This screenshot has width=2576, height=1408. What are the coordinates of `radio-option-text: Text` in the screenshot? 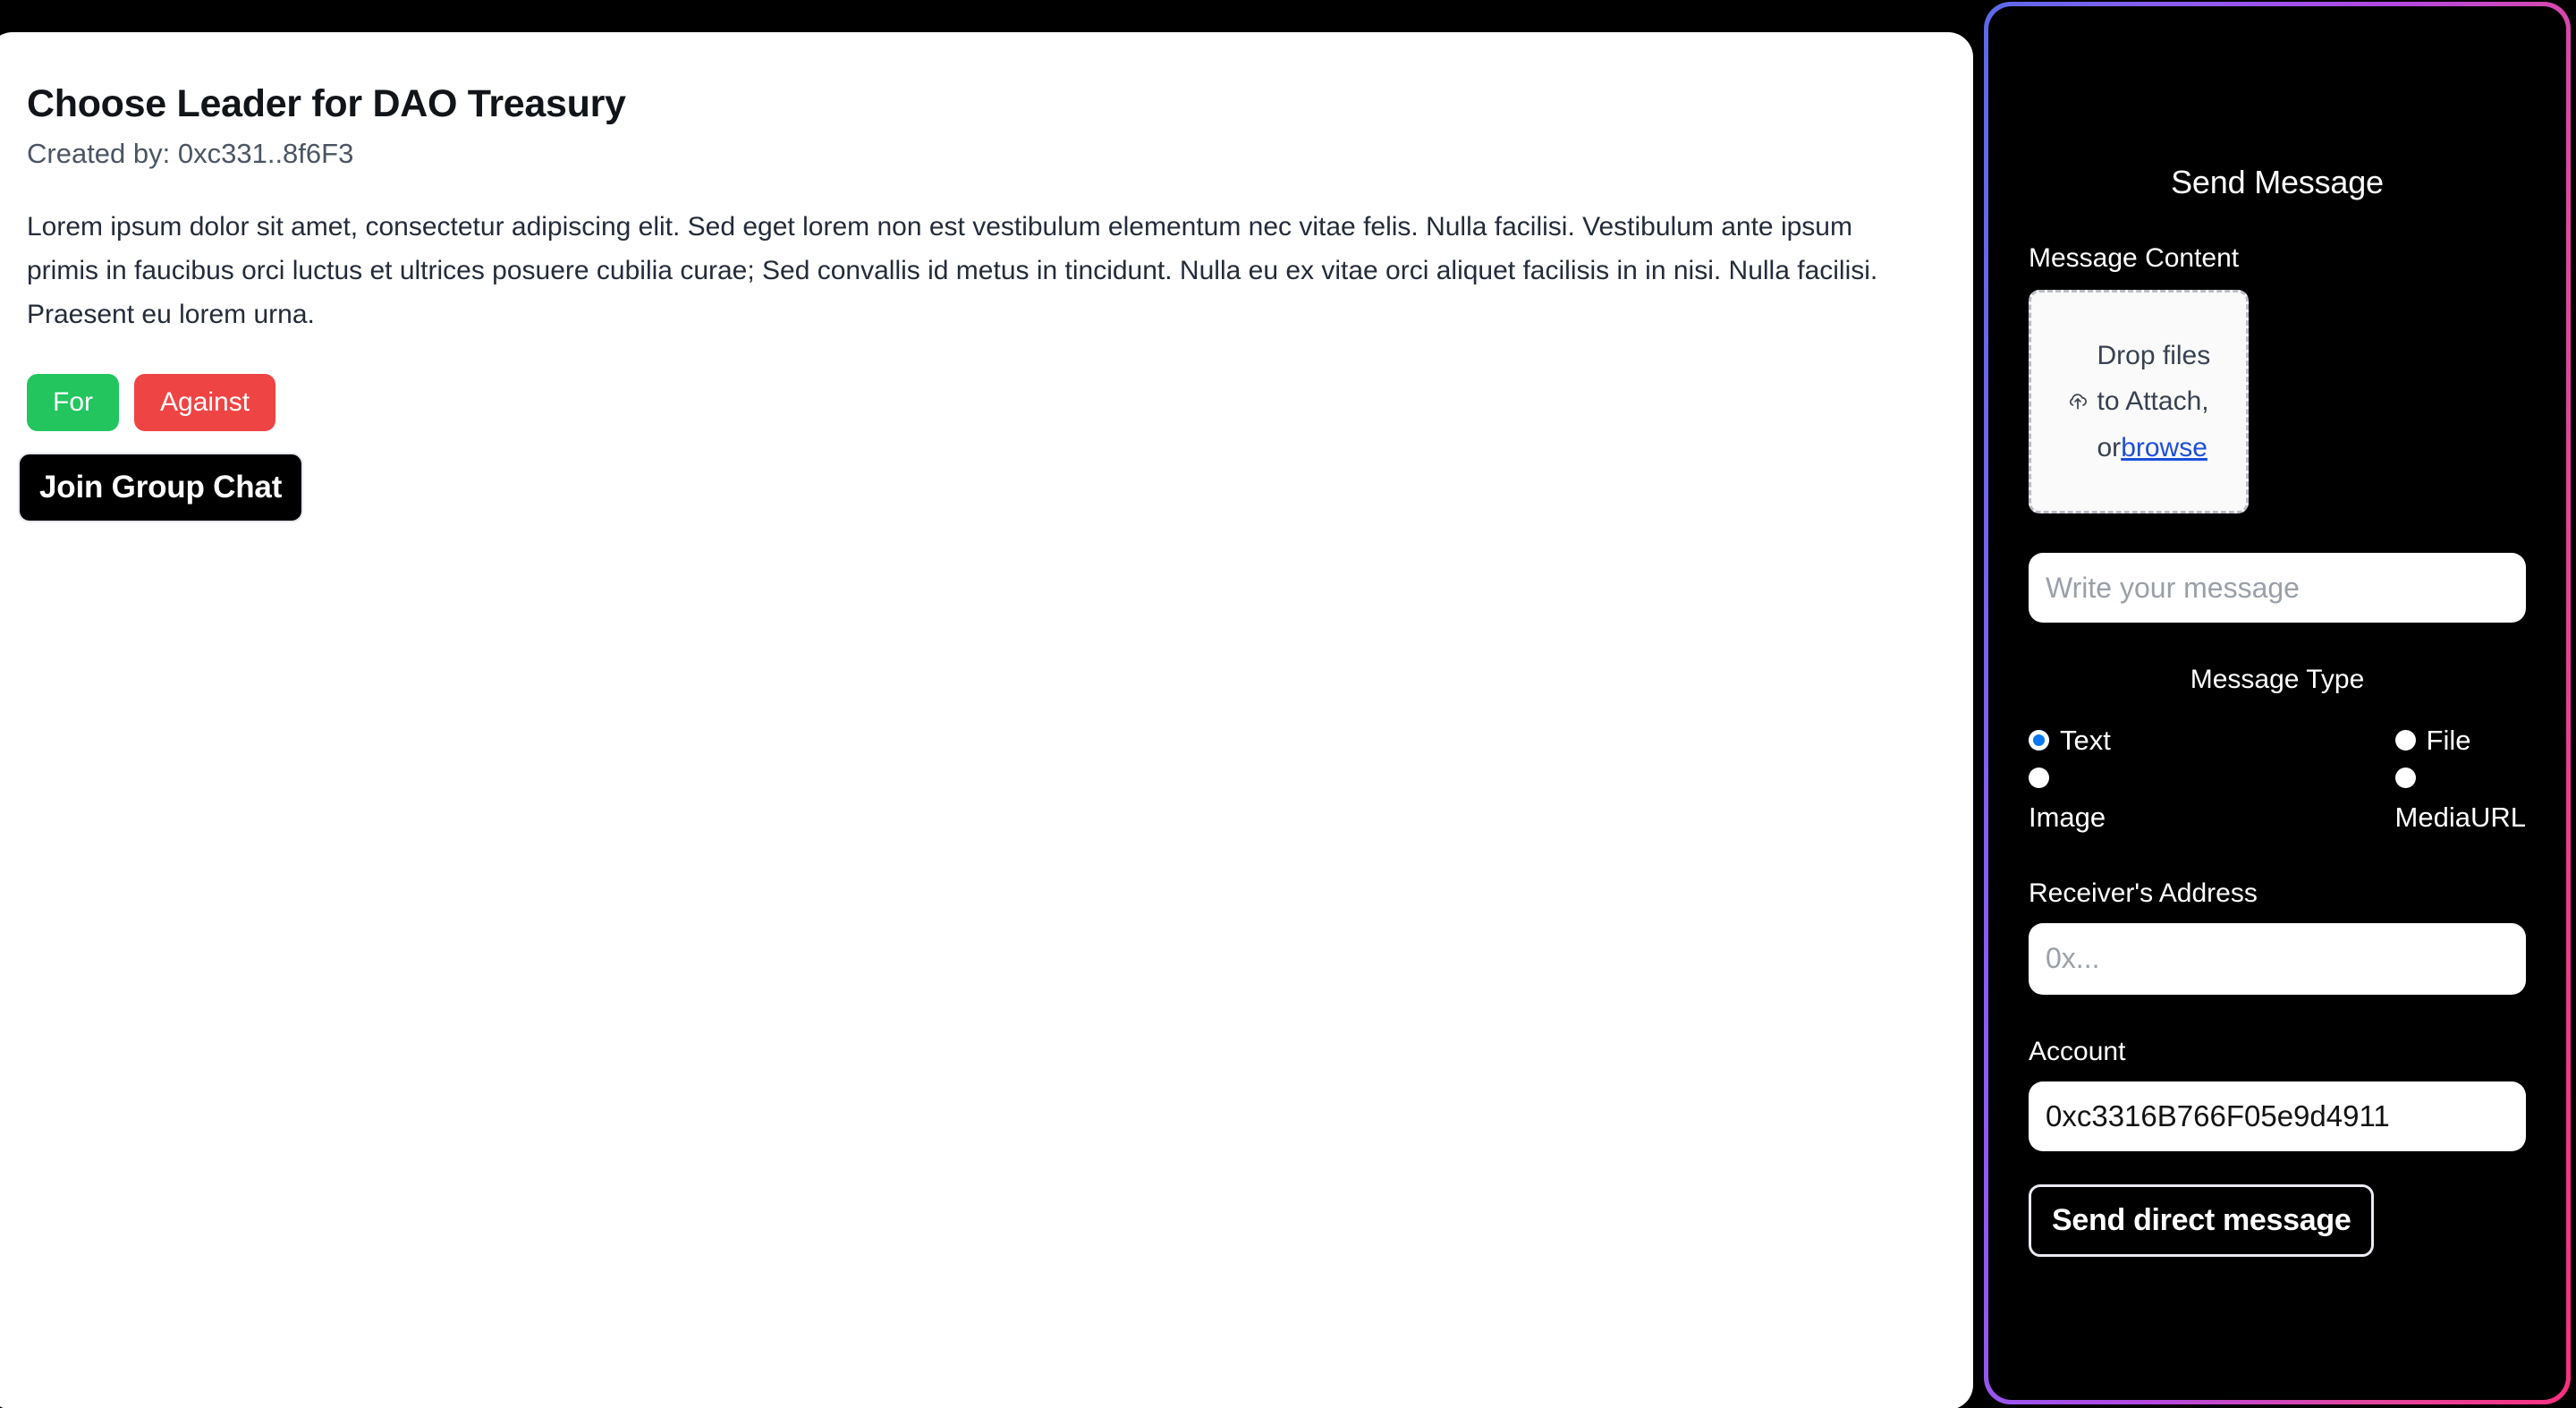 It's located at (2133, 740).